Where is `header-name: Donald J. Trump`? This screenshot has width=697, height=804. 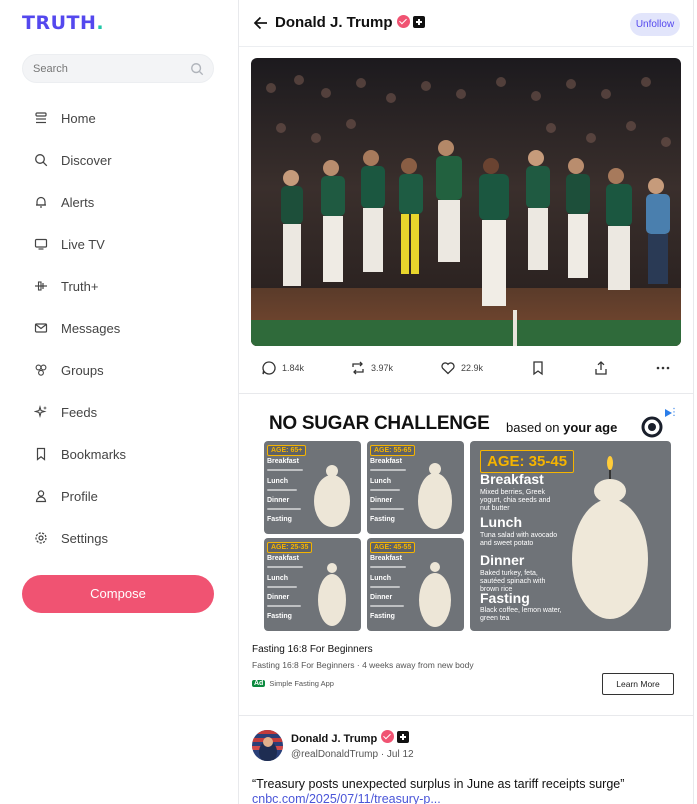
header-name: Donald J. Trump is located at coordinates (334, 22).